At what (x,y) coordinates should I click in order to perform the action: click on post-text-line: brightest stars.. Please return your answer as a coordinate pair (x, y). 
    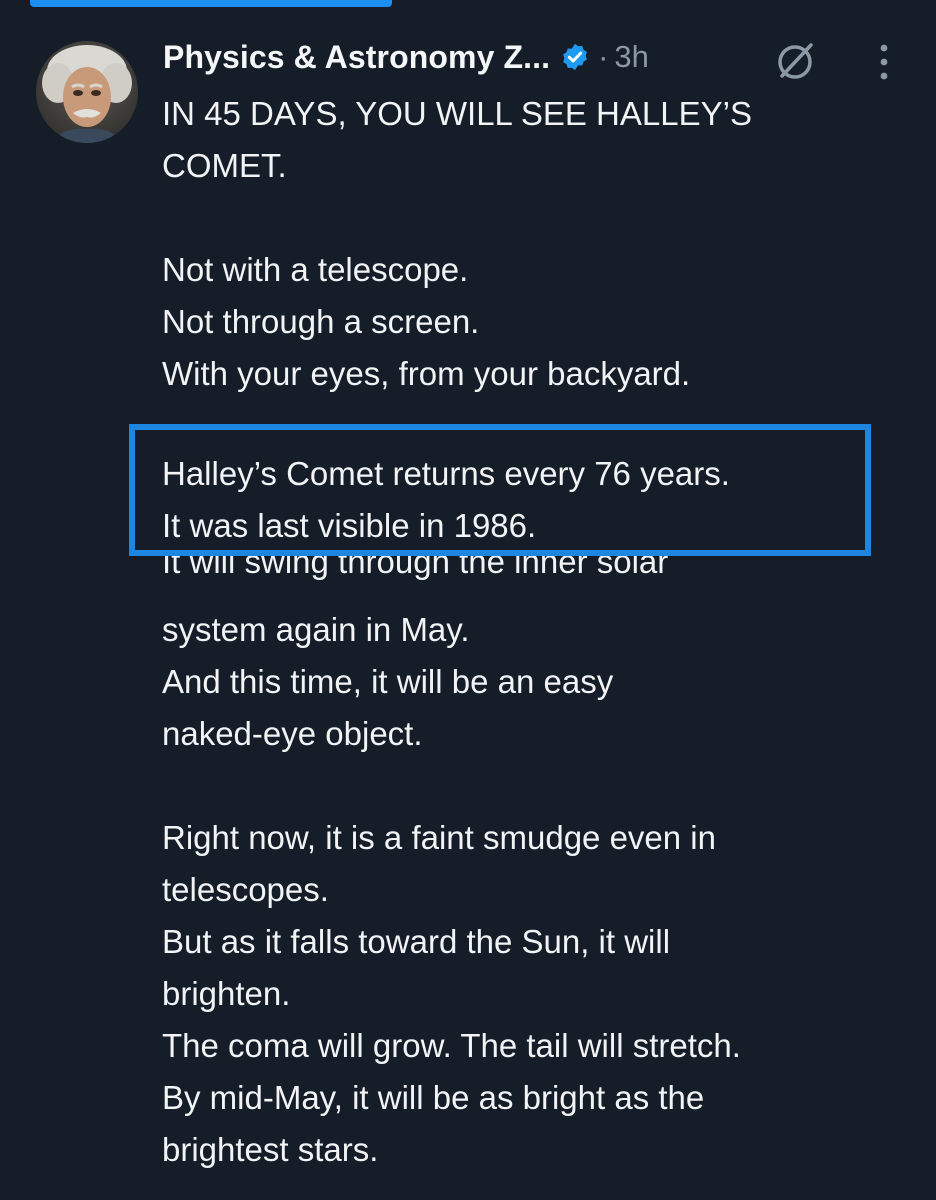
    Looking at the image, I should click on (270, 1149).